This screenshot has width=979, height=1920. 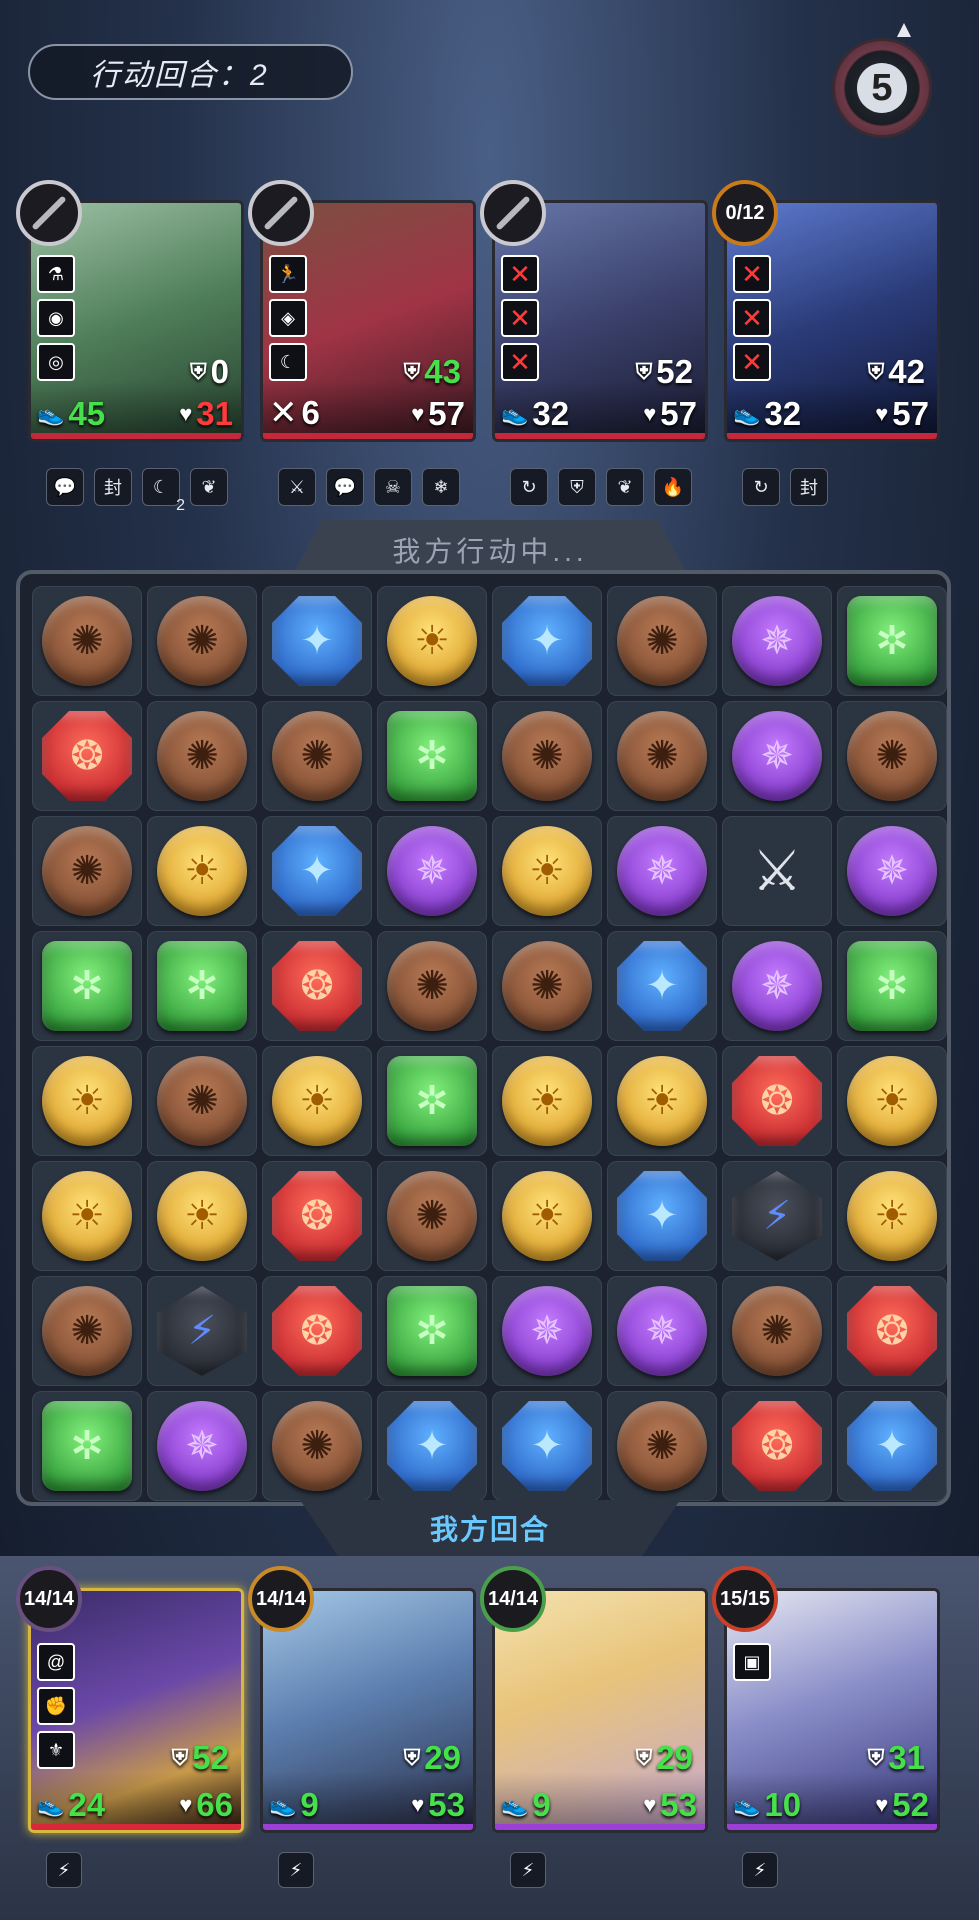 What do you see at coordinates (528, 1870) in the screenshot?
I see `ally-3-skill-icon: ⚡` at bounding box center [528, 1870].